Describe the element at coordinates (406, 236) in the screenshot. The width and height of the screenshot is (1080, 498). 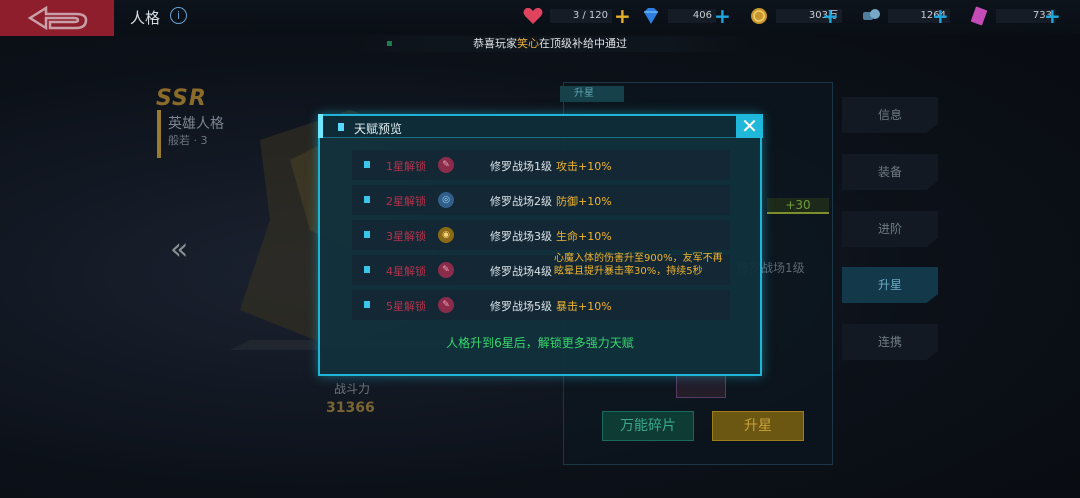
I see `unlock-requirement: 3星解锁` at that location.